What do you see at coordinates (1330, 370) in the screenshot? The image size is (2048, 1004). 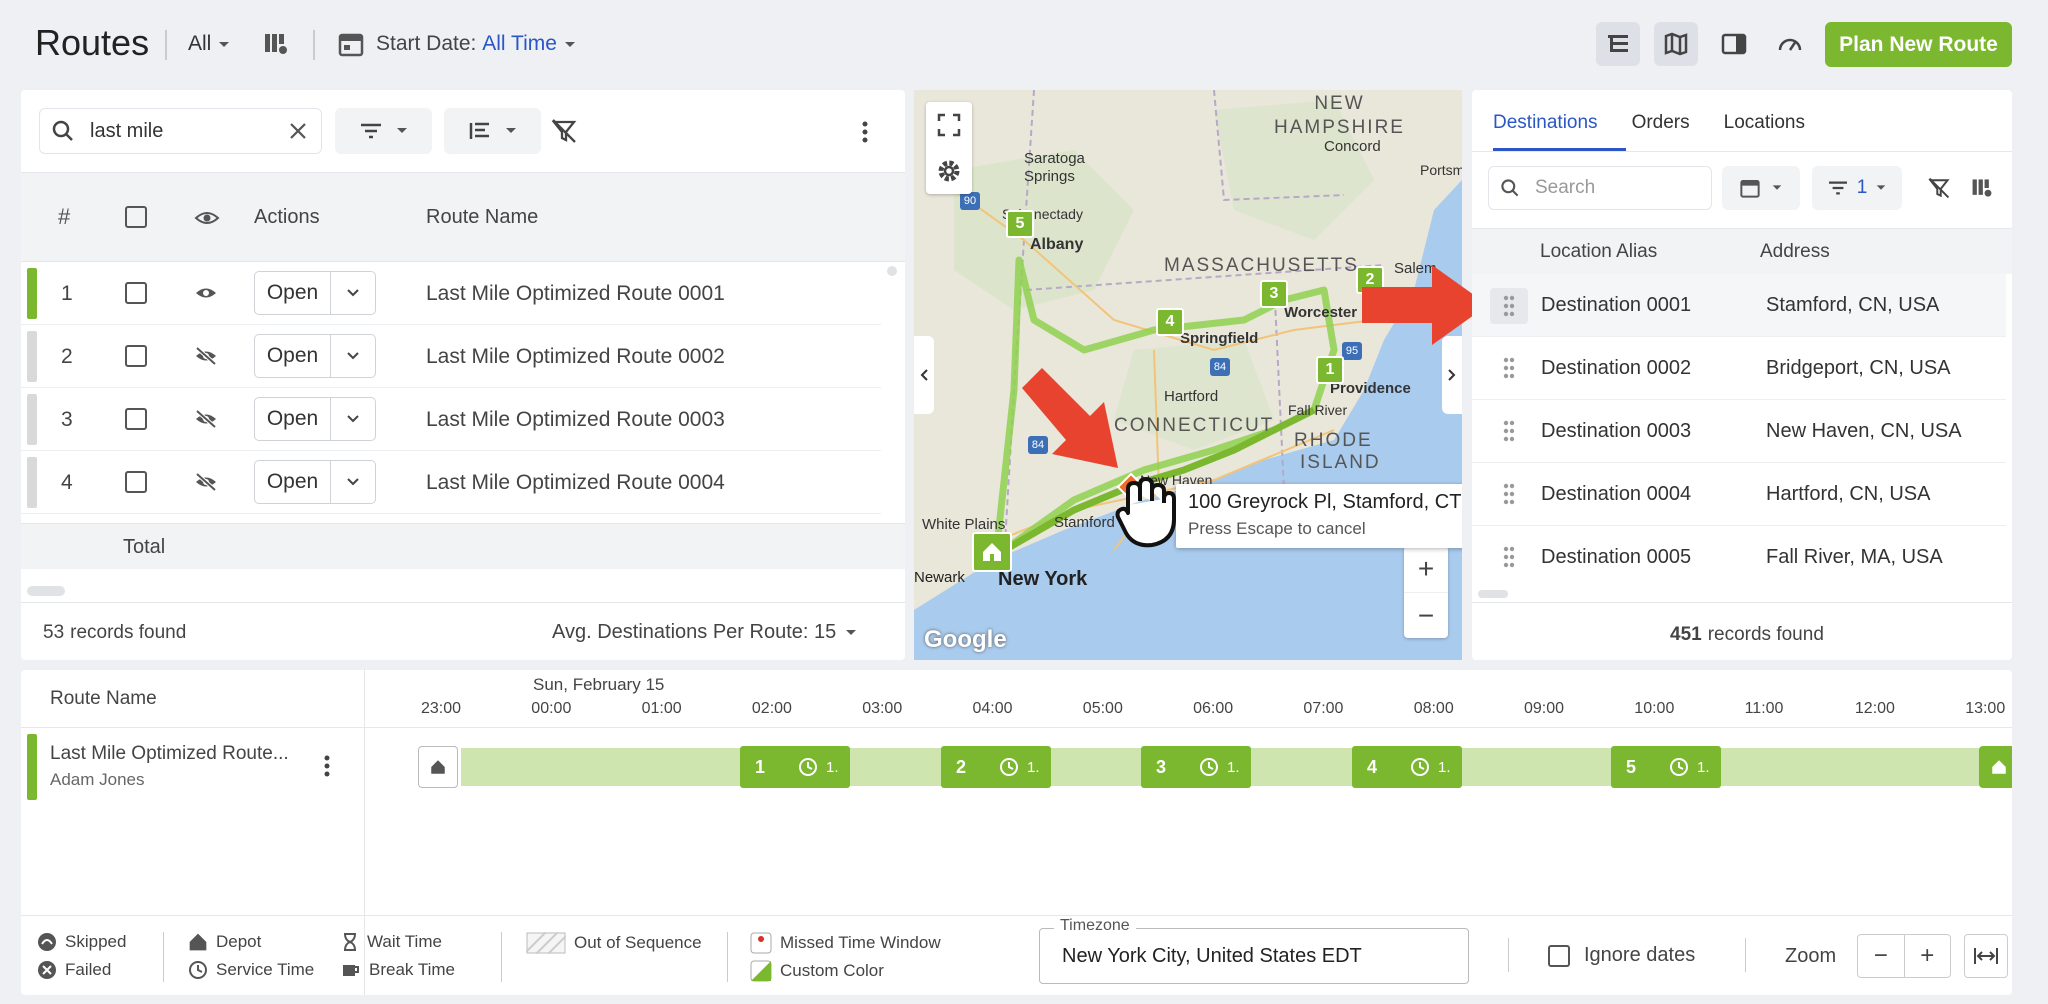 I see `stop-marker-1: 1` at bounding box center [1330, 370].